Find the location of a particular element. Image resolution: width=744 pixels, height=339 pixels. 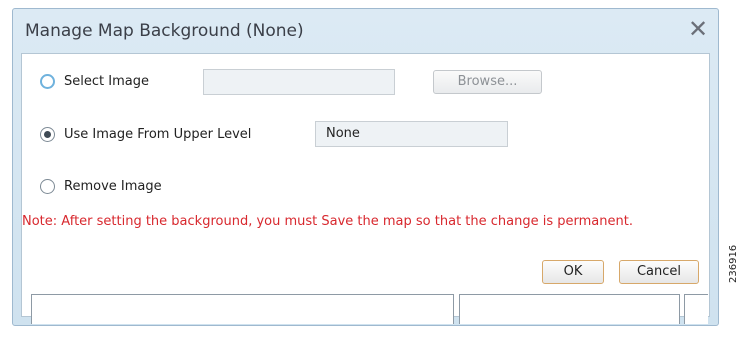

figure-id: 236916 is located at coordinates (733, 263).